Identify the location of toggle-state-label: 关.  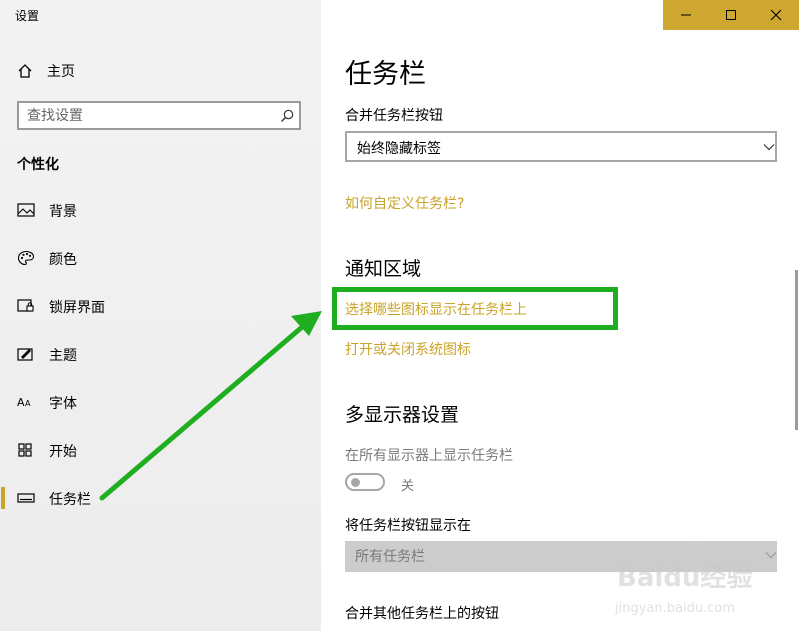
(408, 486).